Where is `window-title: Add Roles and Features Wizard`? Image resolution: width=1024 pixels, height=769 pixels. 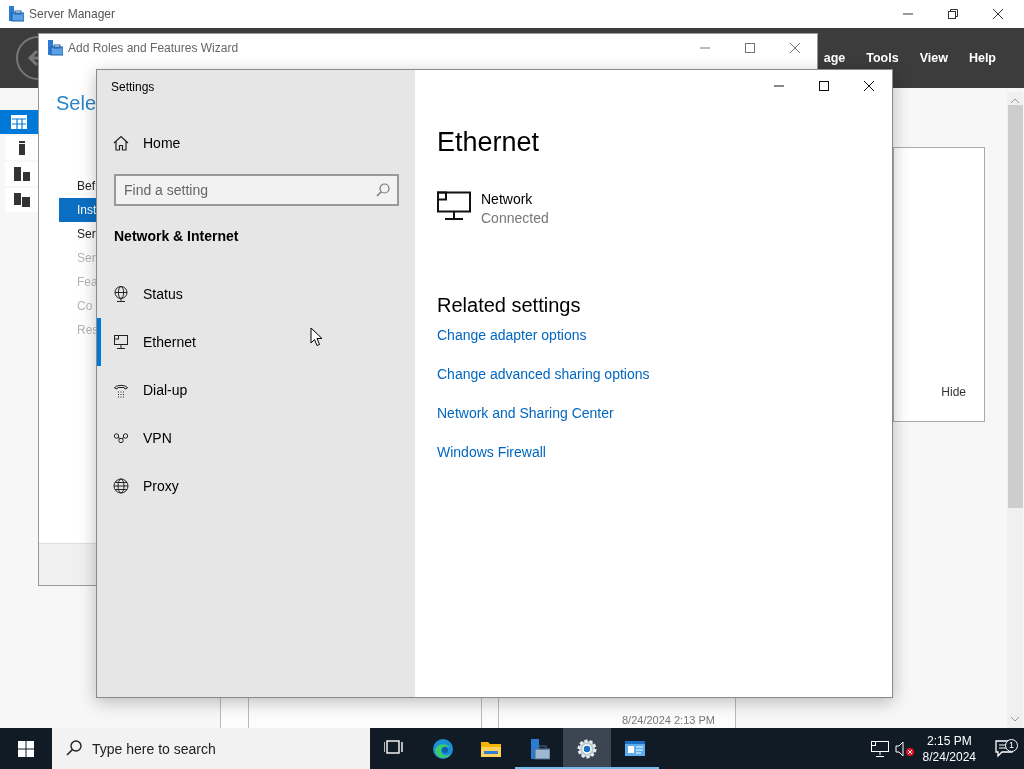
window-title: Add Roles and Features Wizard is located at coordinates (154, 48).